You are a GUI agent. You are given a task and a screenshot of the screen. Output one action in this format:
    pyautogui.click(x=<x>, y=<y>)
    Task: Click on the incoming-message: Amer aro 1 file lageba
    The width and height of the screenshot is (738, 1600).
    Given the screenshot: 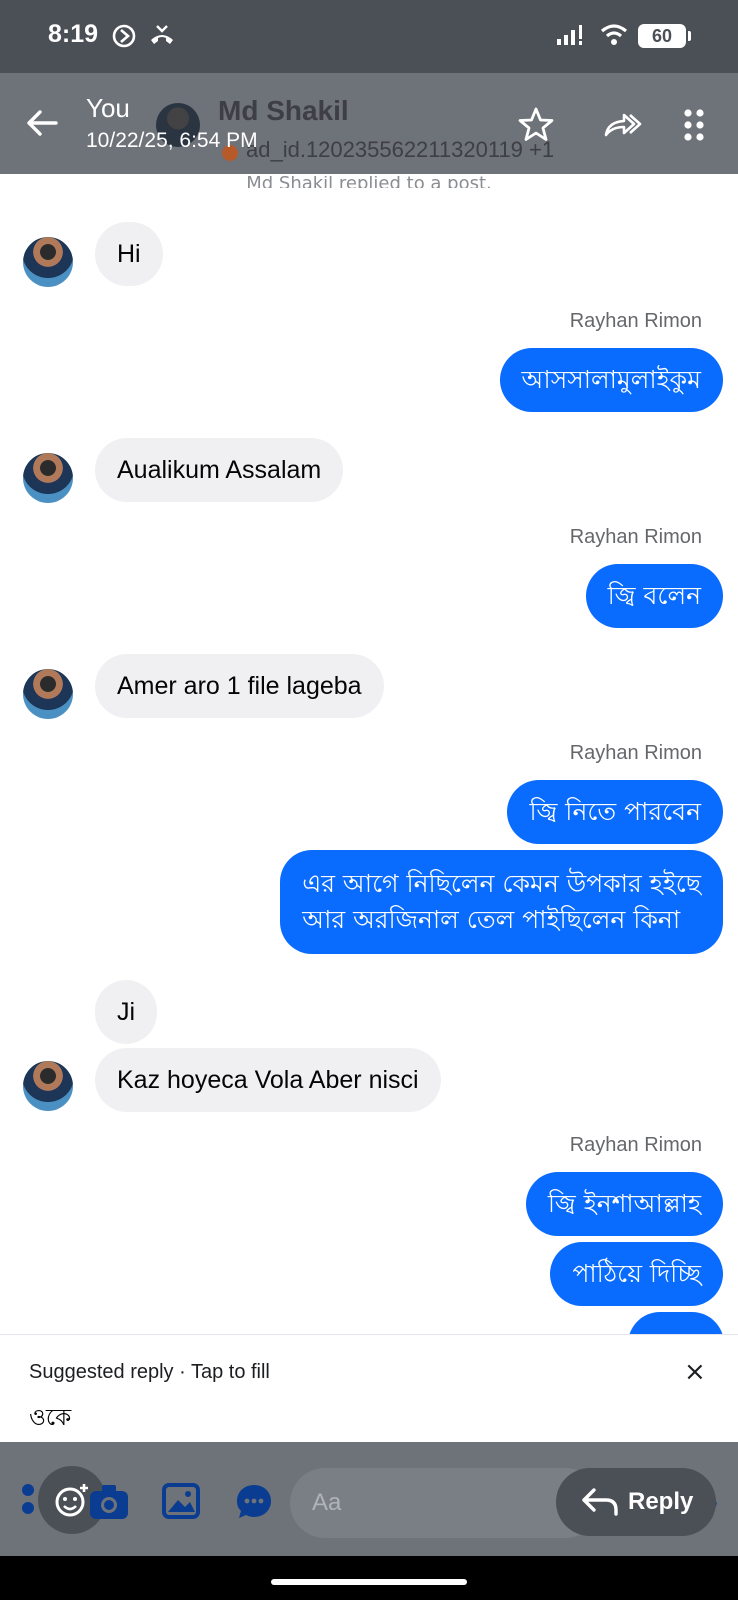 What is the action you would take?
    pyautogui.click(x=239, y=686)
    